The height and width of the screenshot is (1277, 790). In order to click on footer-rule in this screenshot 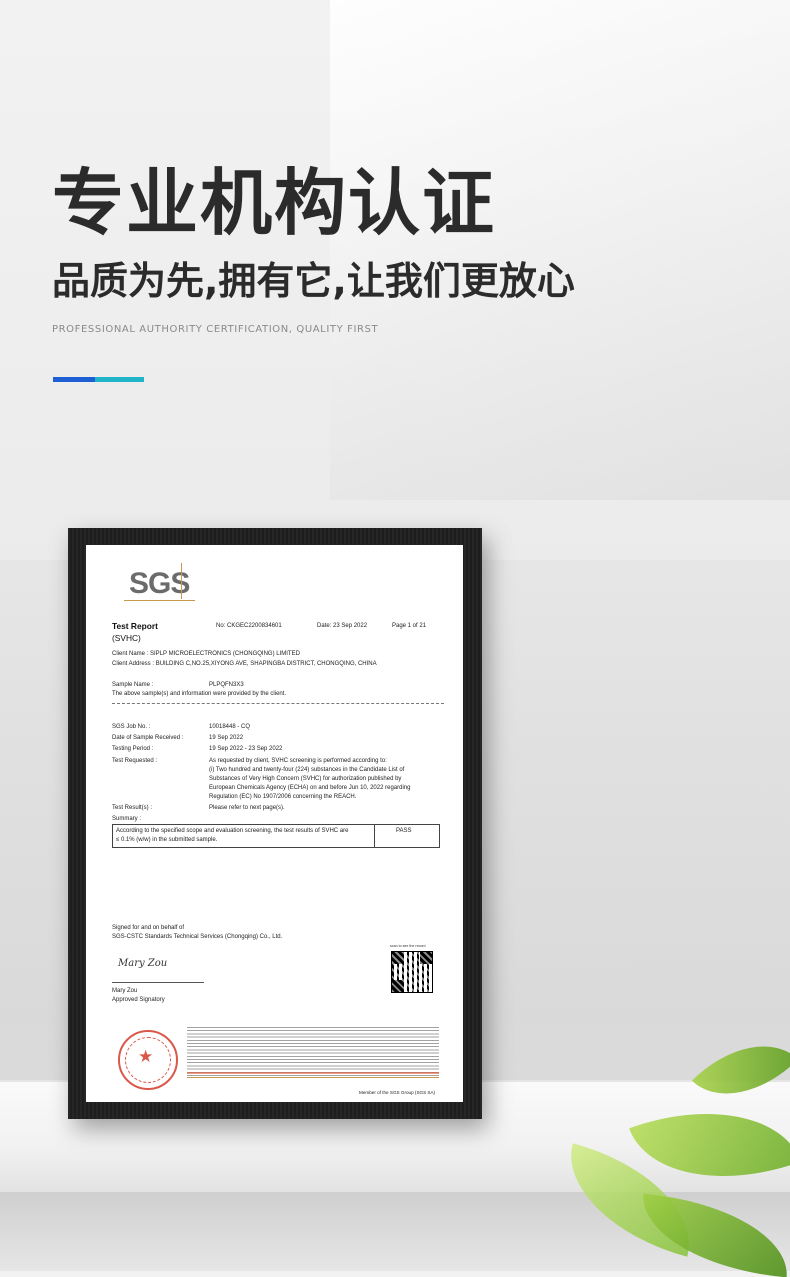, I will do `click(313, 1077)`.